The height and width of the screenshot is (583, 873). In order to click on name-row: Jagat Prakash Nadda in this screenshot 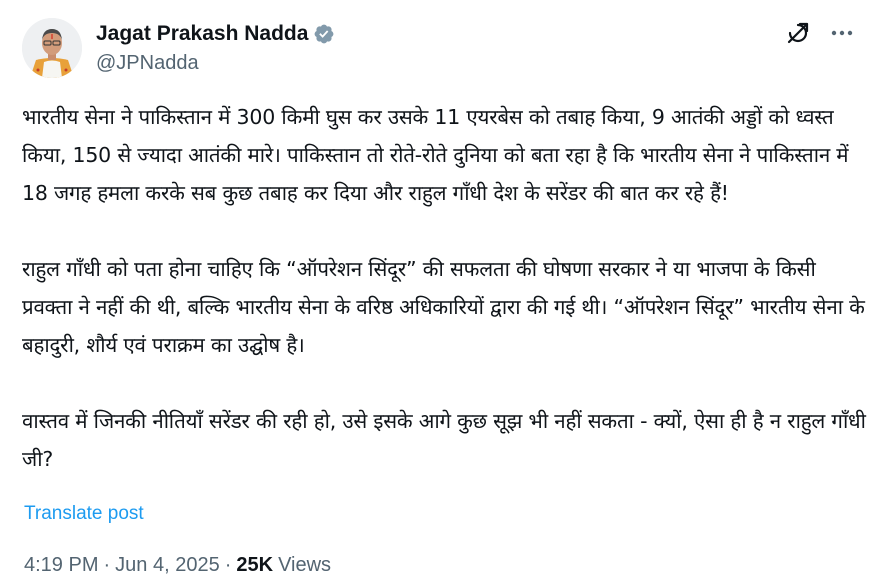, I will do `click(215, 34)`.